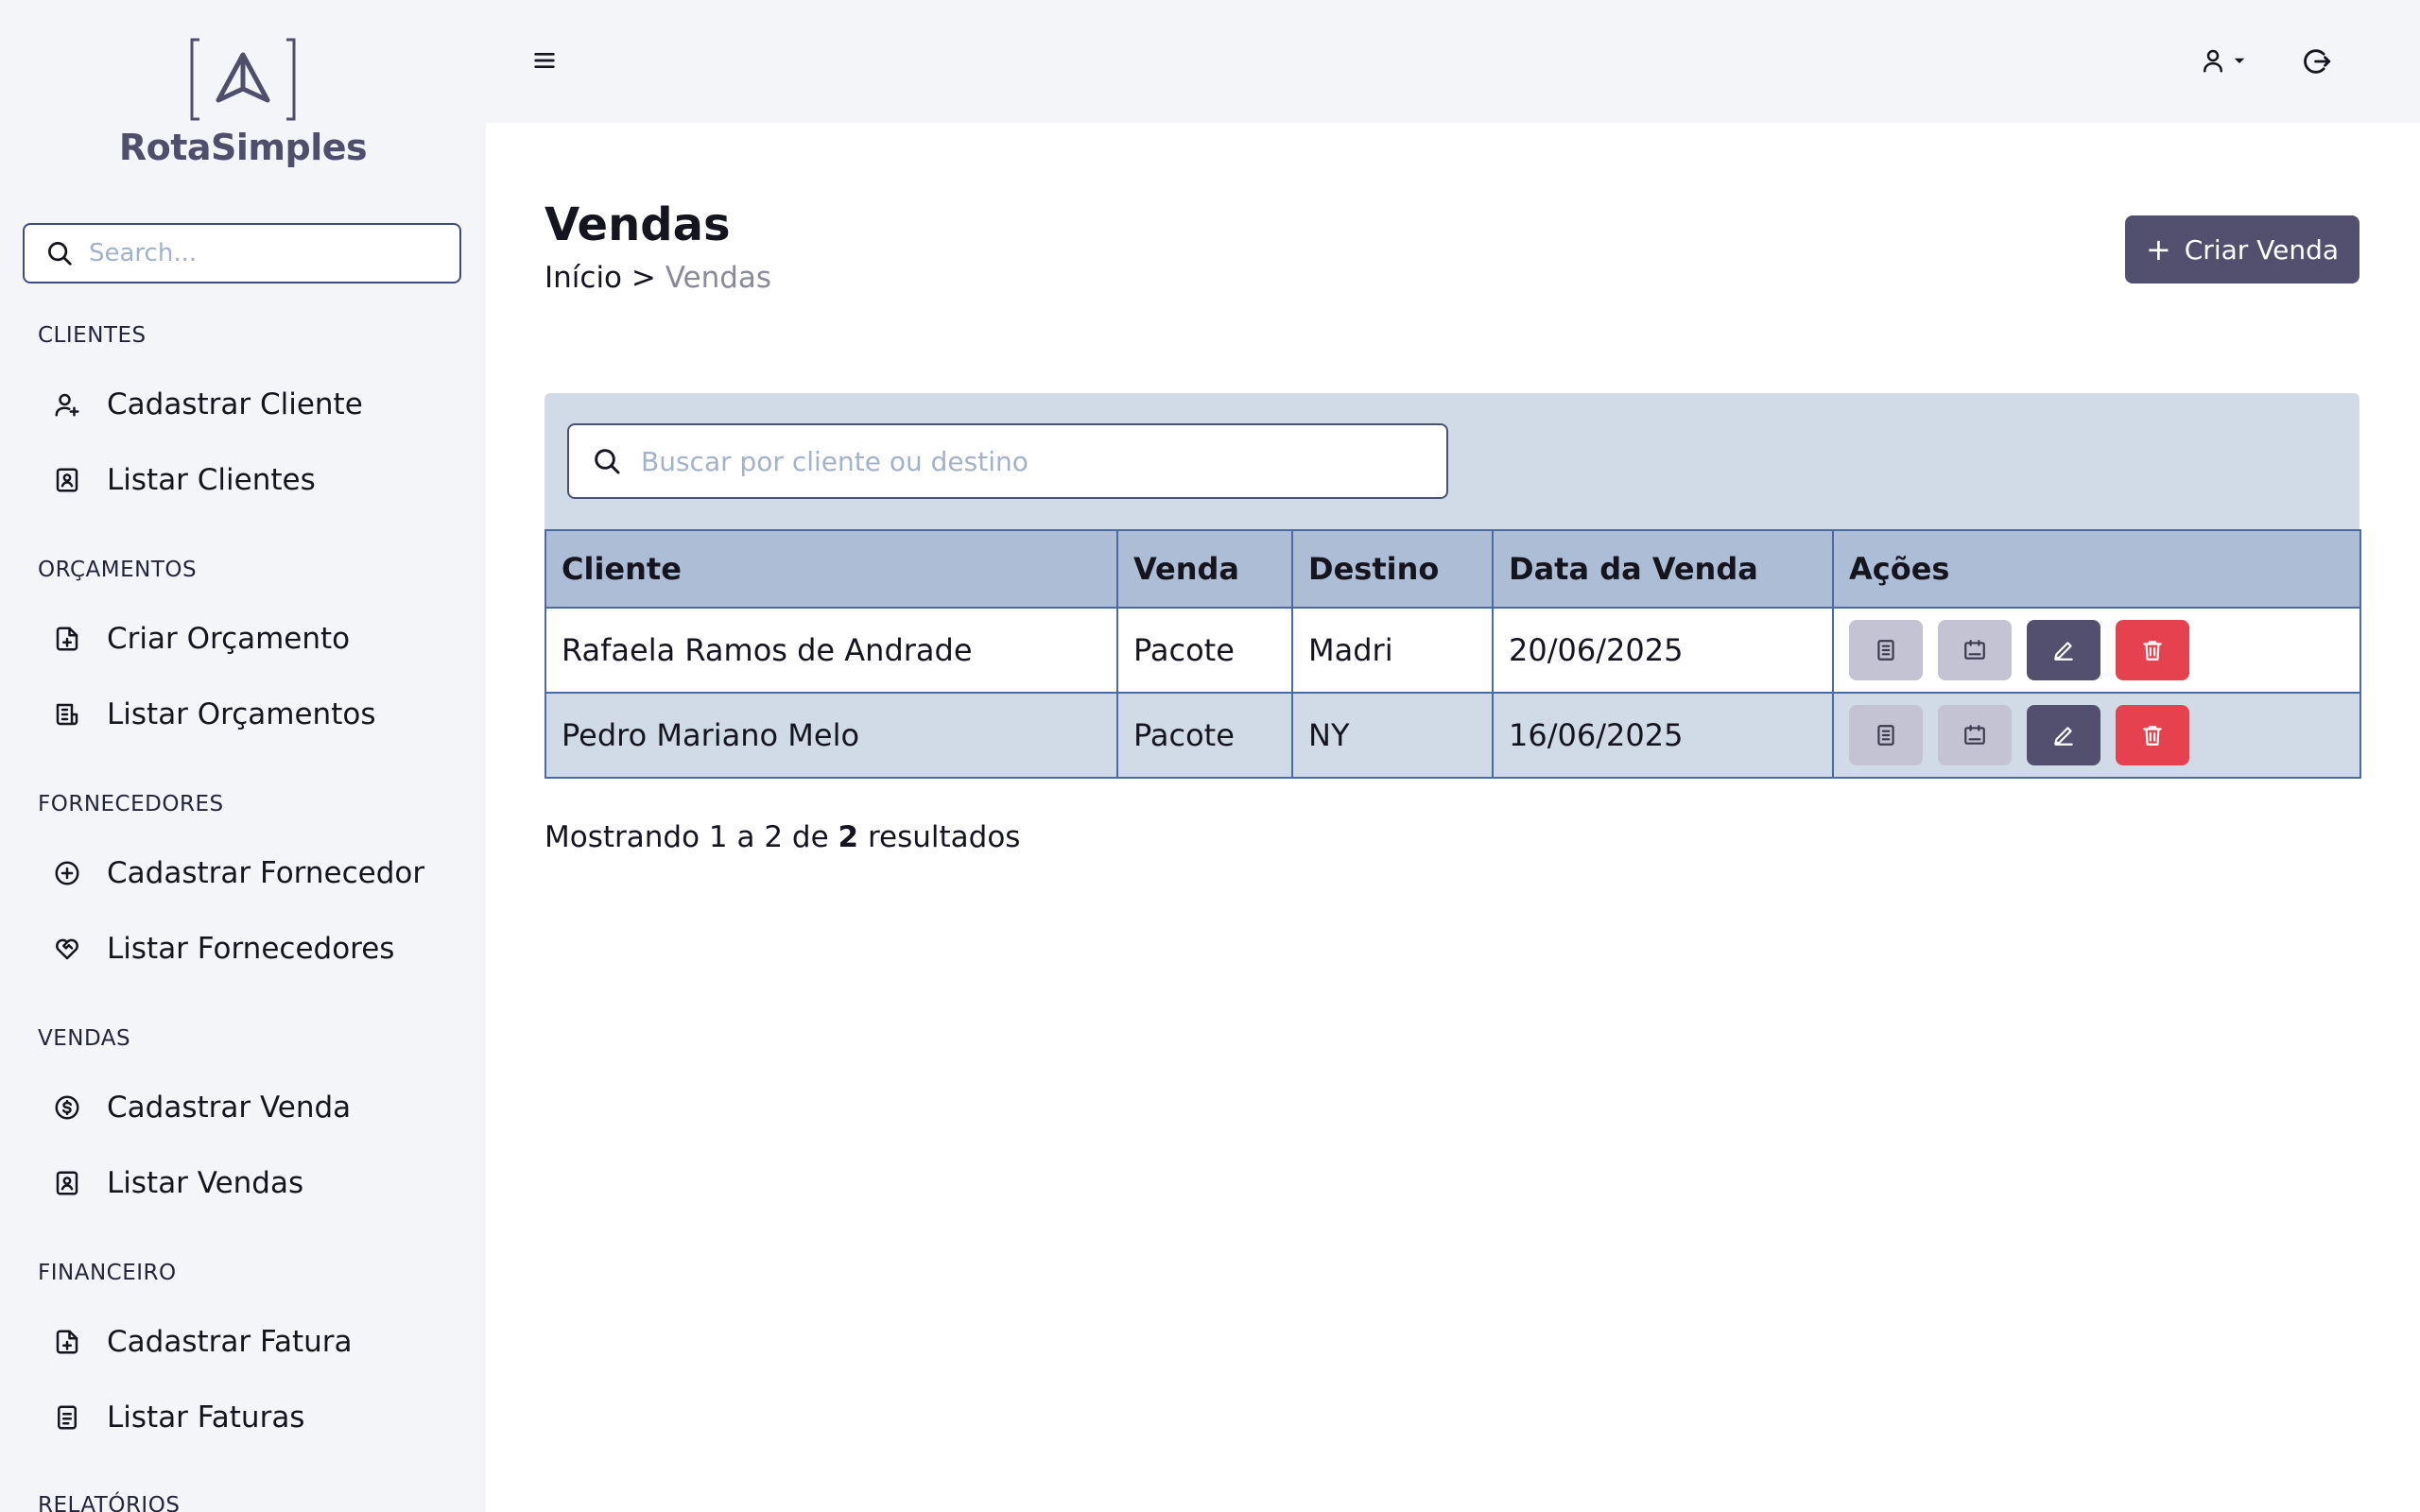 Image resolution: width=2420 pixels, height=1512 pixels. What do you see at coordinates (1392, 569) in the screenshot?
I see `column-header-destino: Destino` at bounding box center [1392, 569].